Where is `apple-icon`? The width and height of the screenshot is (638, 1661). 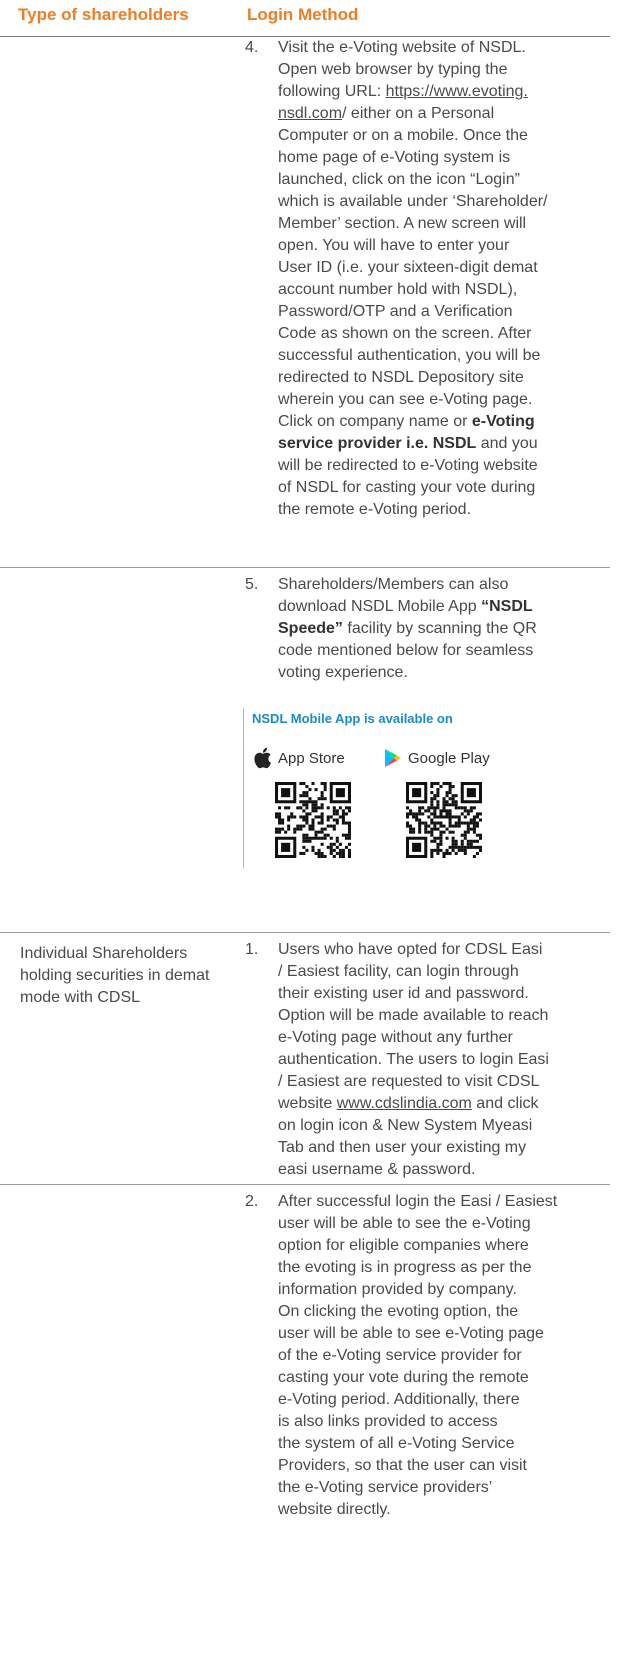
apple-icon is located at coordinates (262, 758).